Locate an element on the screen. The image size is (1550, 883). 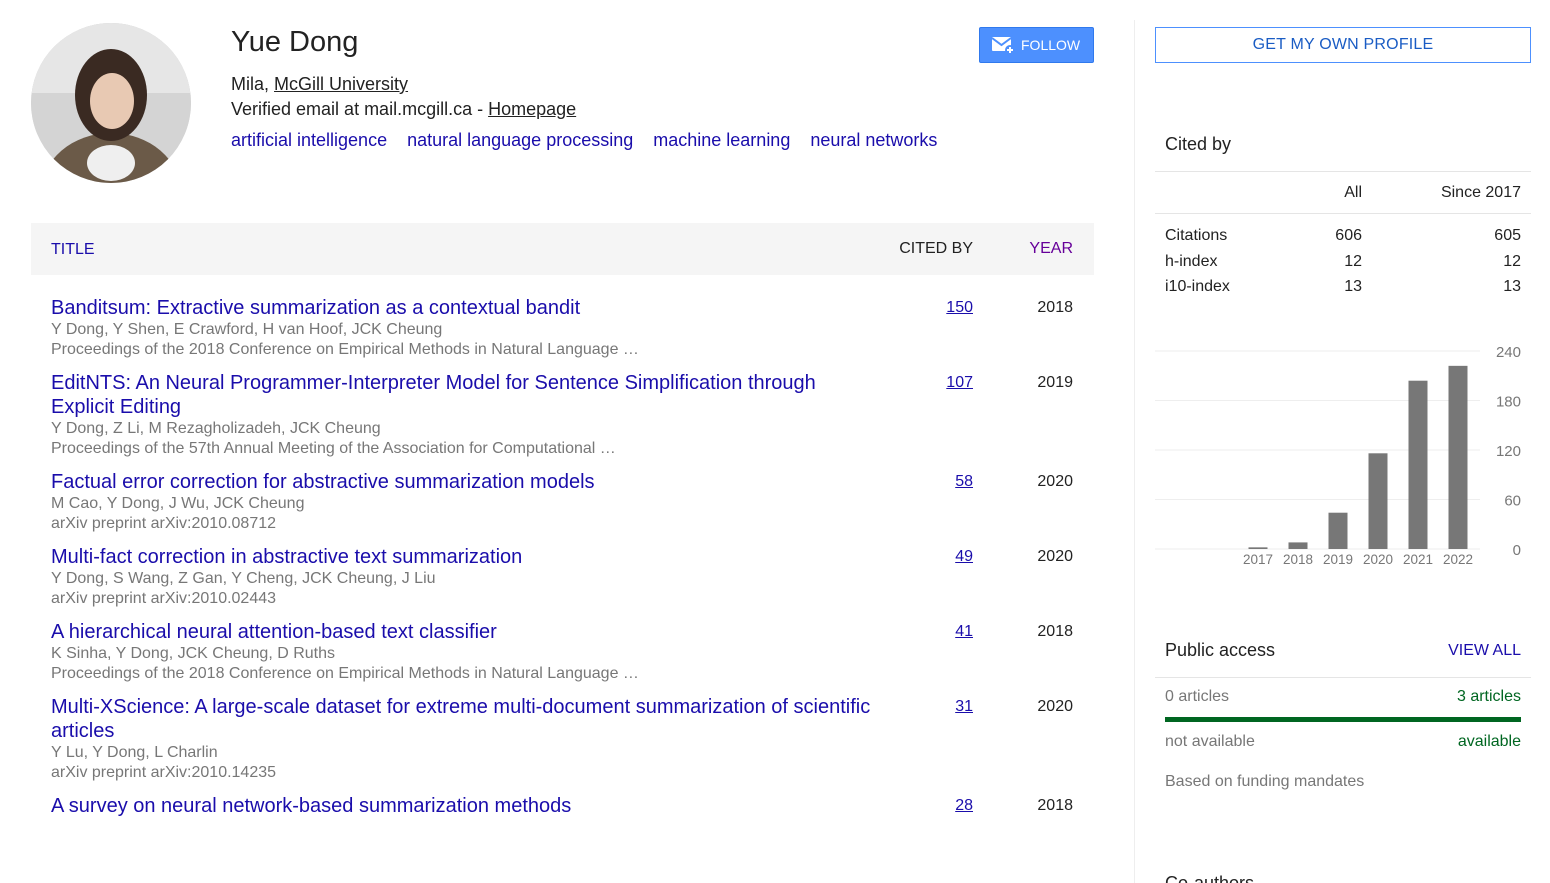
affiliation-prefix: Mila, is located at coordinates (253, 84).